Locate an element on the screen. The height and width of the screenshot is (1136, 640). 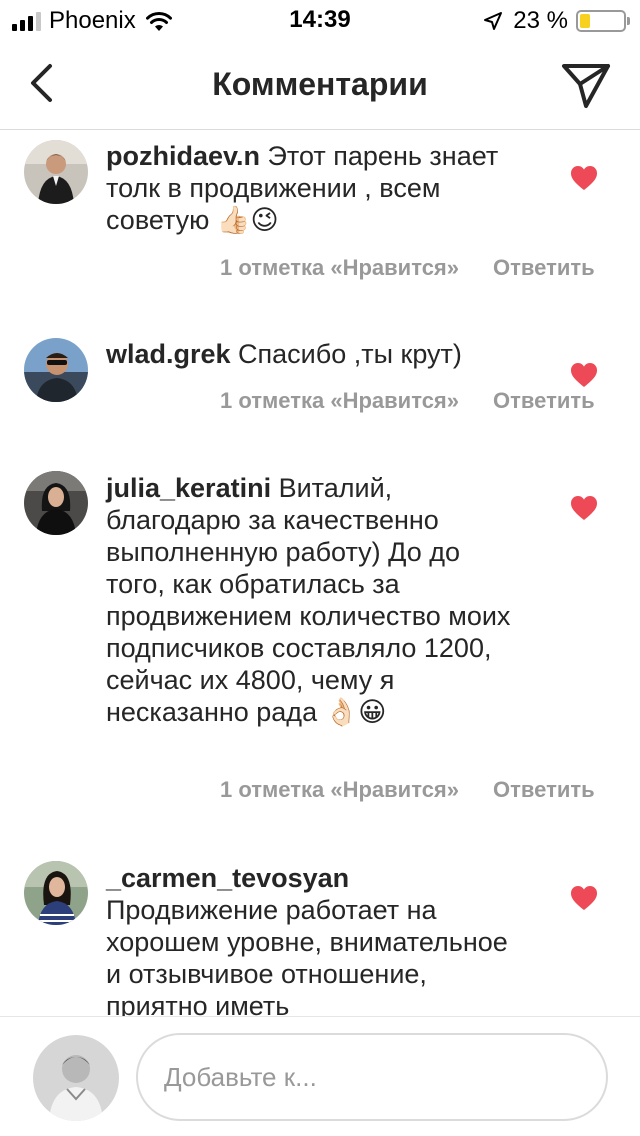
page-title: Комментарии is located at coordinates (320, 84).